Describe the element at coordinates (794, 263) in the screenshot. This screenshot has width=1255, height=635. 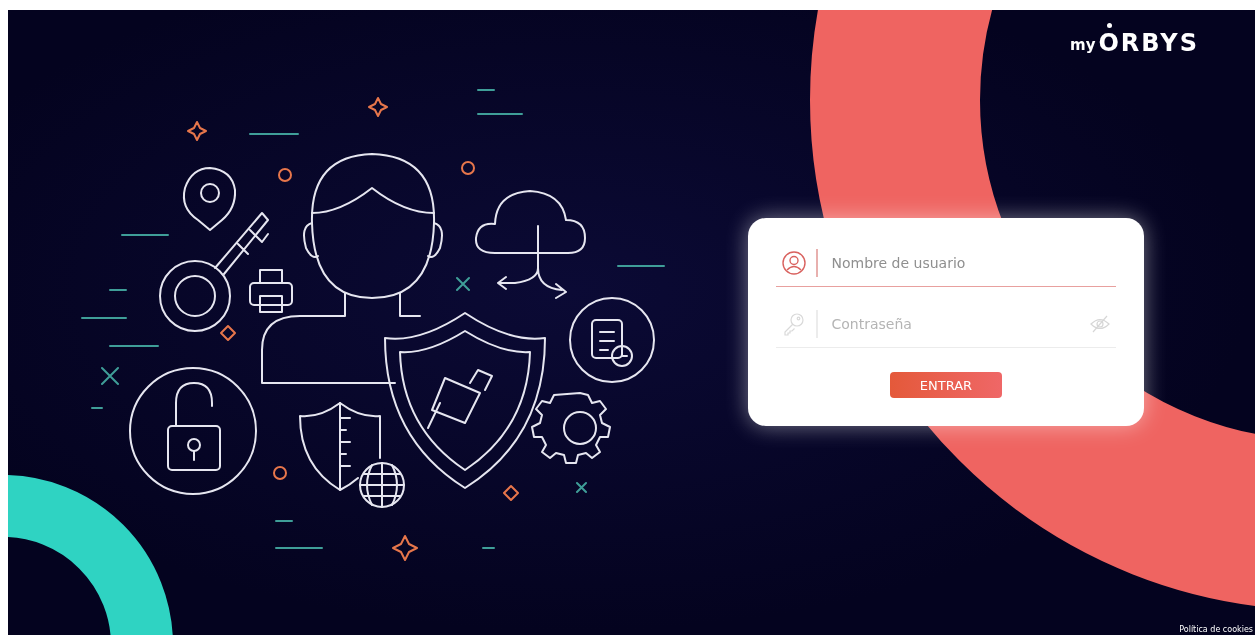
I see `user-icon` at that location.